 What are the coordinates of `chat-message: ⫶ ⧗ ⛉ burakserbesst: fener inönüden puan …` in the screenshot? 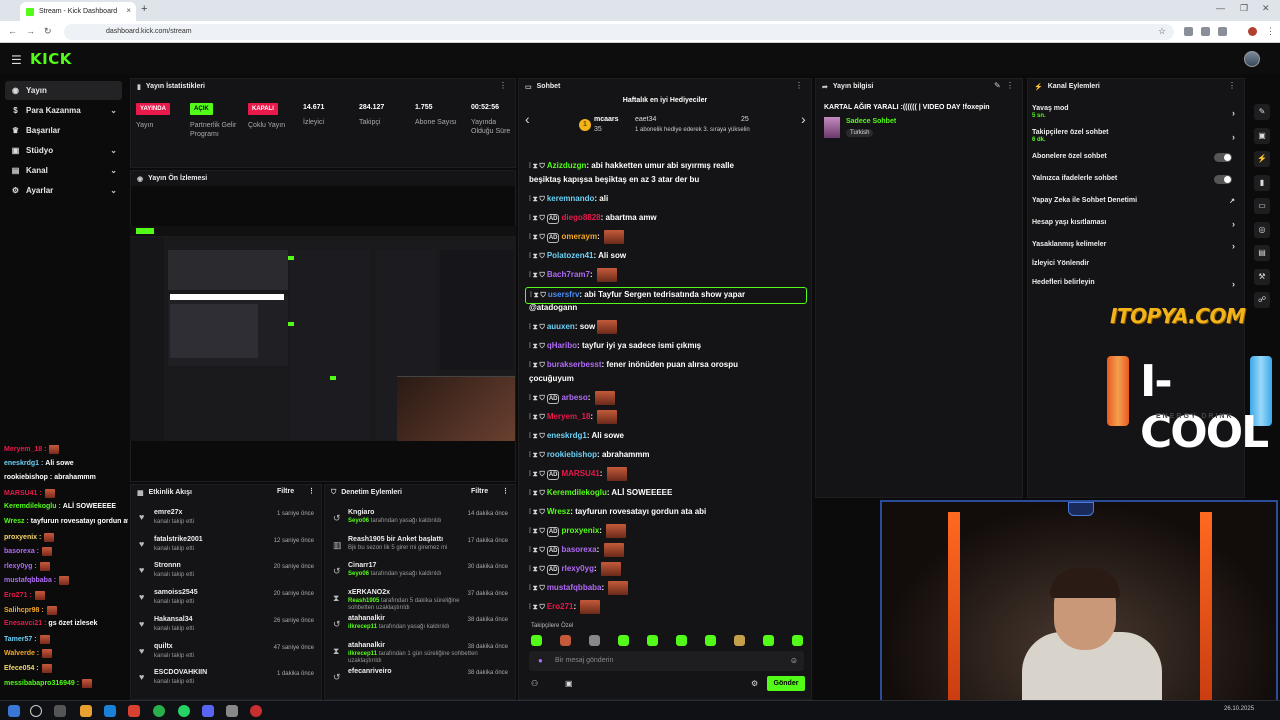 It's located at (667, 365).